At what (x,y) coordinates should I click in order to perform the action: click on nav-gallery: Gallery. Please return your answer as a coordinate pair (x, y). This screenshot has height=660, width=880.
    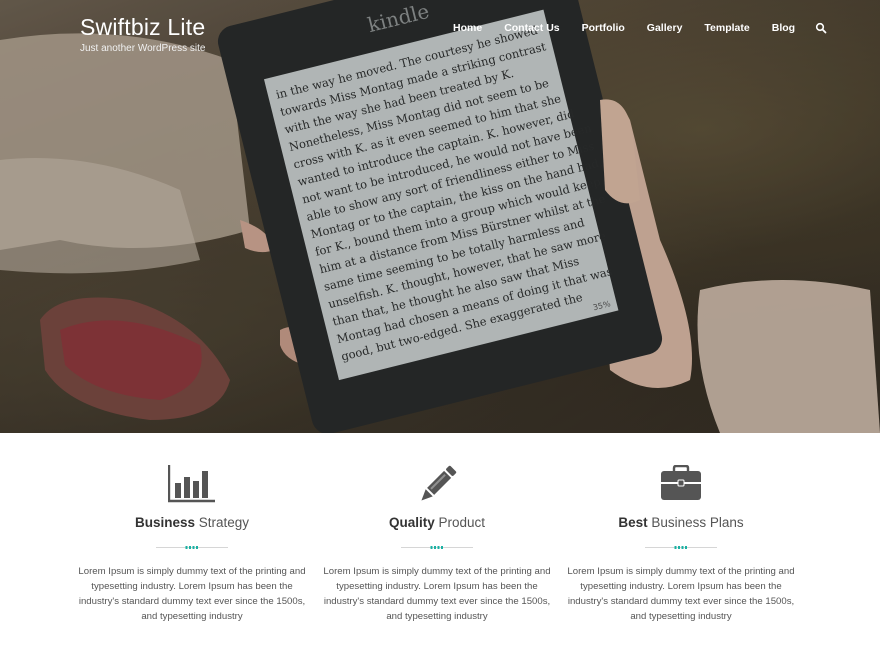
    Looking at the image, I should click on (665, 28).